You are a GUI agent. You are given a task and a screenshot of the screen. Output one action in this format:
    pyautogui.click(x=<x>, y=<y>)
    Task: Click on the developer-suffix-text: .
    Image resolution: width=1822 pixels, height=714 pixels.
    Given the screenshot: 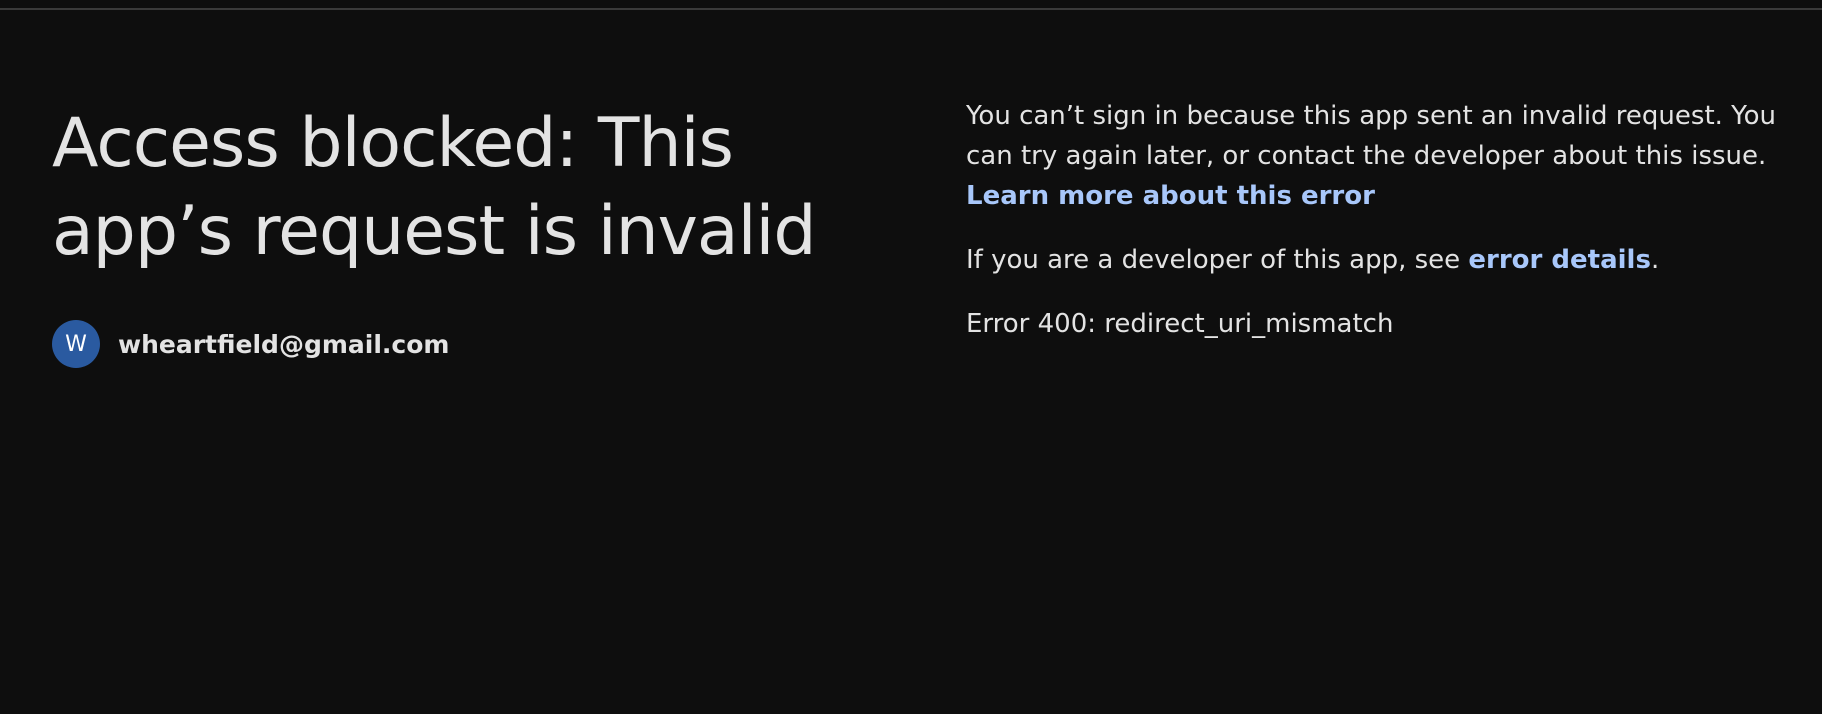 What is the action you would take?
    pyautogui.click(x=1655, y=260)
    